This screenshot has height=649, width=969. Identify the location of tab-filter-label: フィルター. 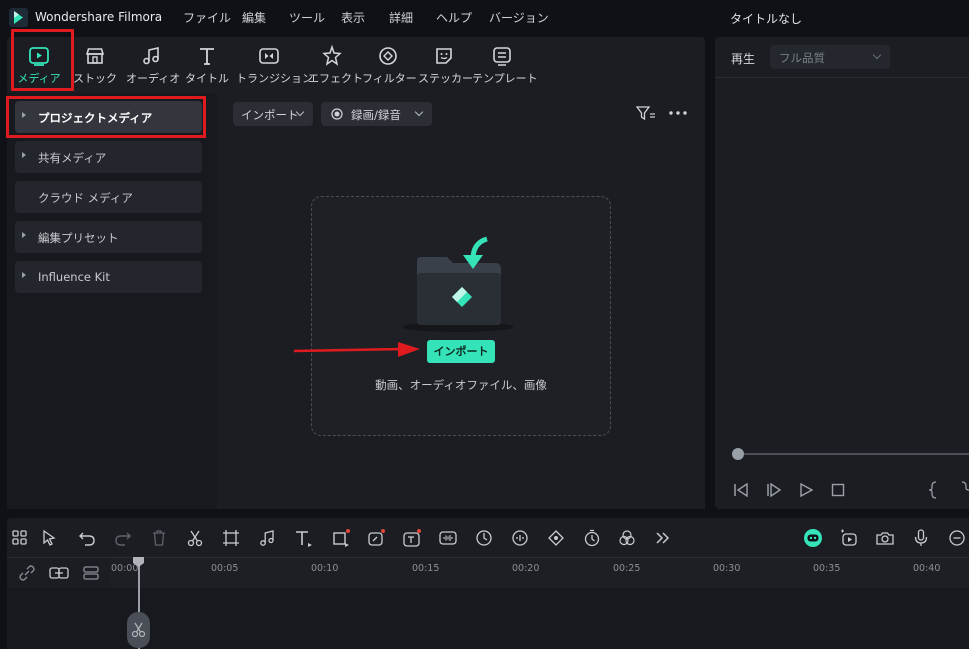
(389, 78).